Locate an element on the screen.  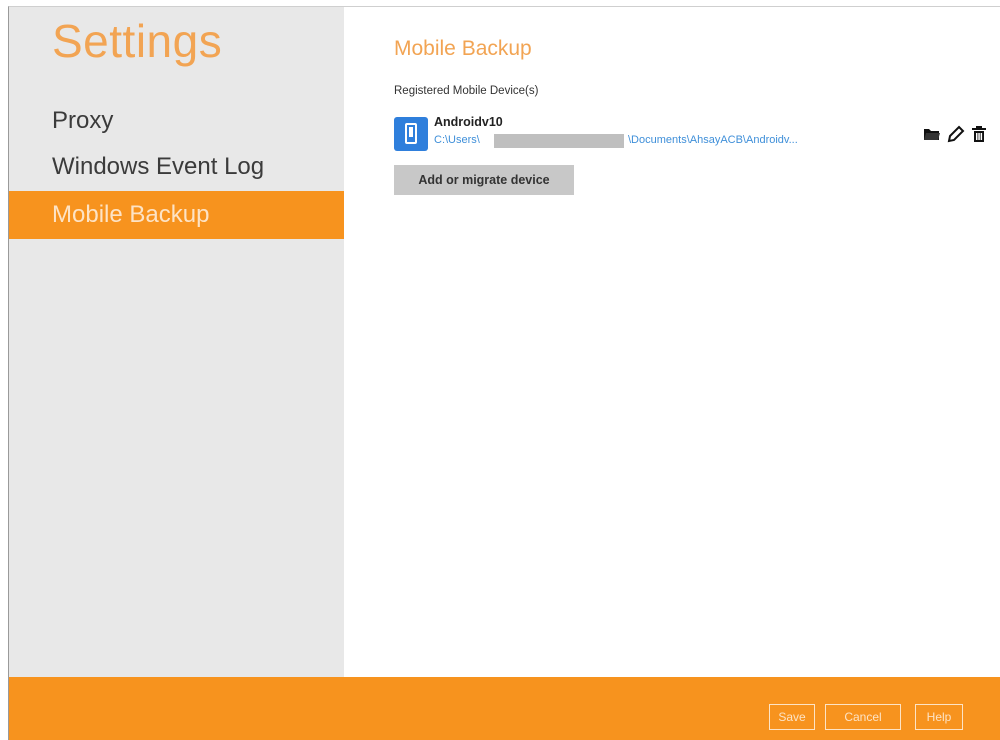
trash-icon is located at coordinates (979, 134).